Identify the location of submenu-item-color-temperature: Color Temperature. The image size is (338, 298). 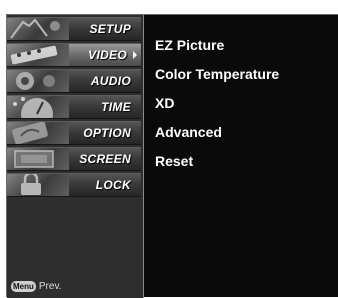
(217, 78).